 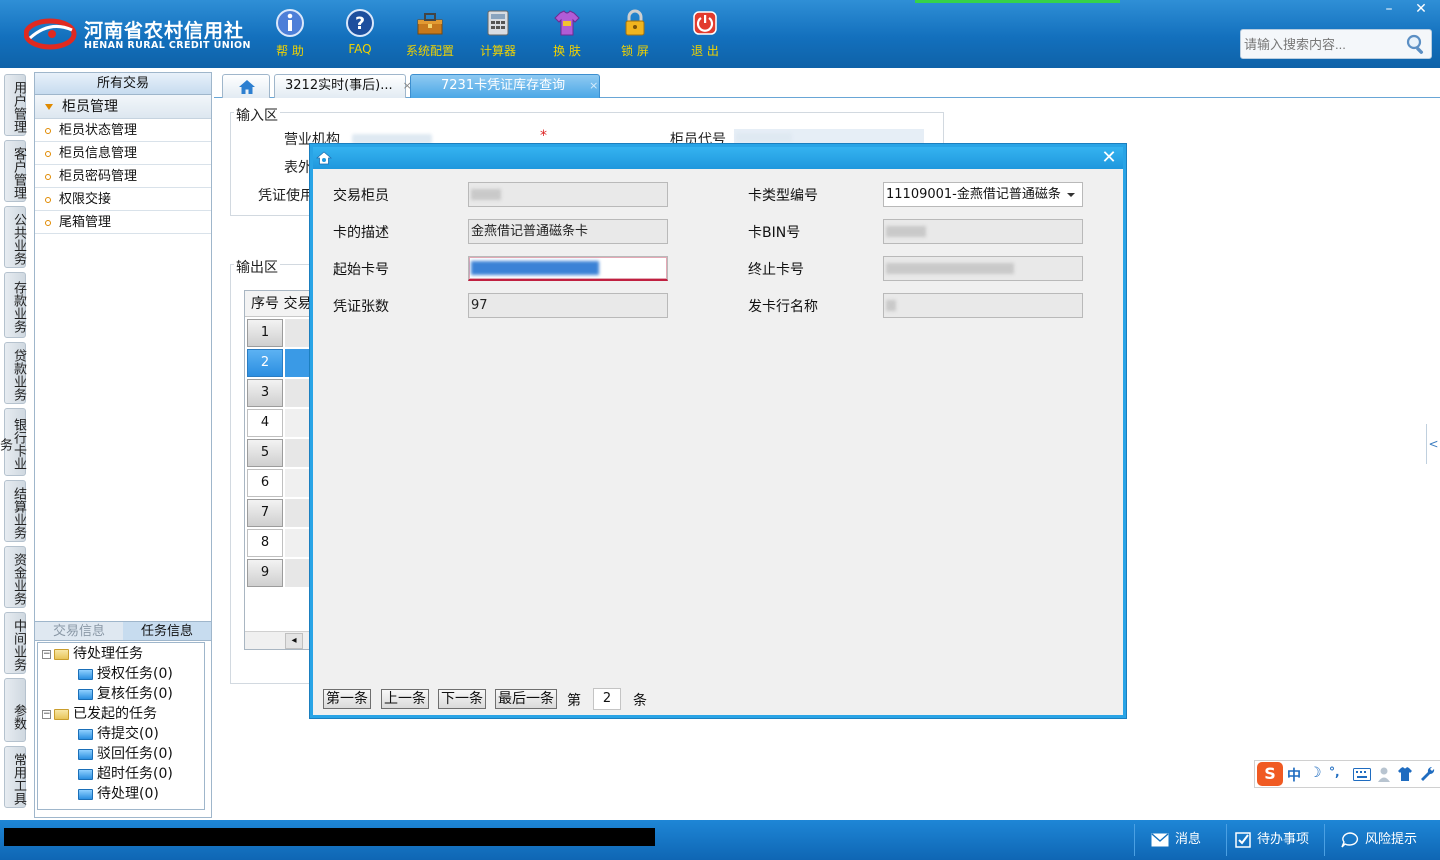 What do you see at coordinates (118, 734) in the screenshot?
I see `tree-node-to-submit: 待提交(0)` at bounding box center [118, 734].